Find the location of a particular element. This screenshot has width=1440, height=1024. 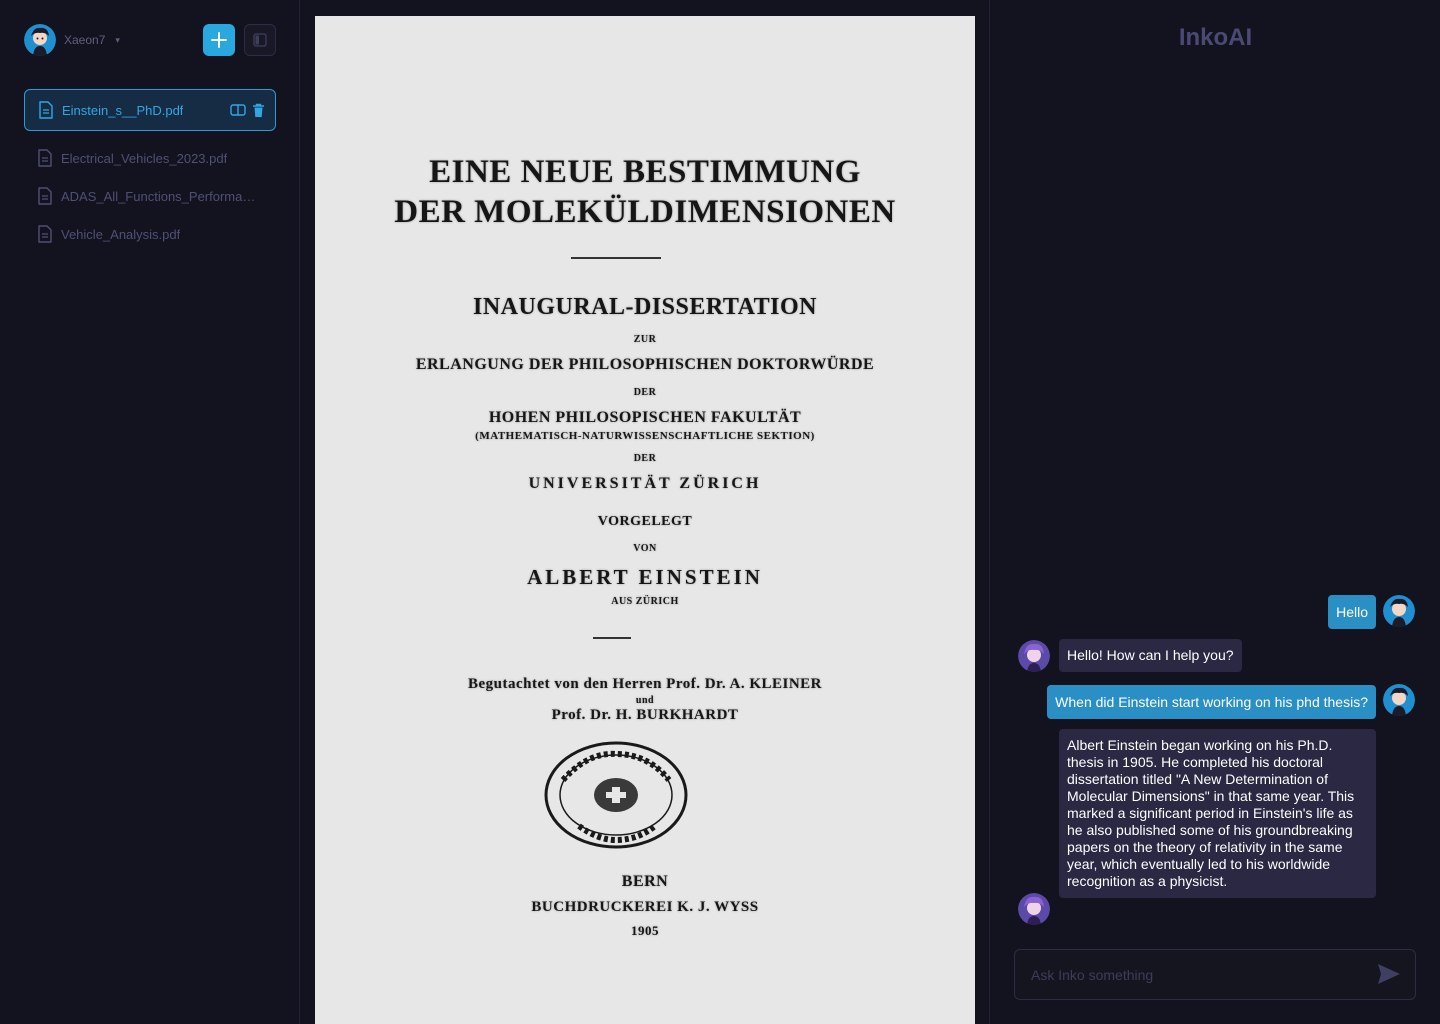

doc-author: ALBERT EINSTEIN is located at coordinates (645, 577).